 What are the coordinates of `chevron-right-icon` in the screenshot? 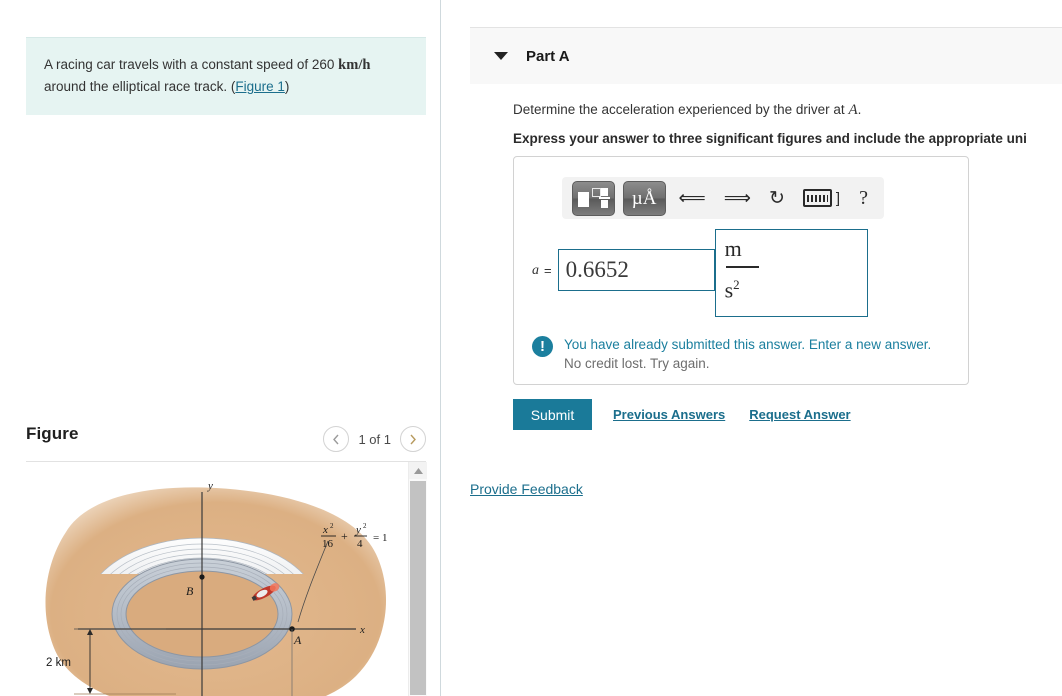 It's located at (413, 439).